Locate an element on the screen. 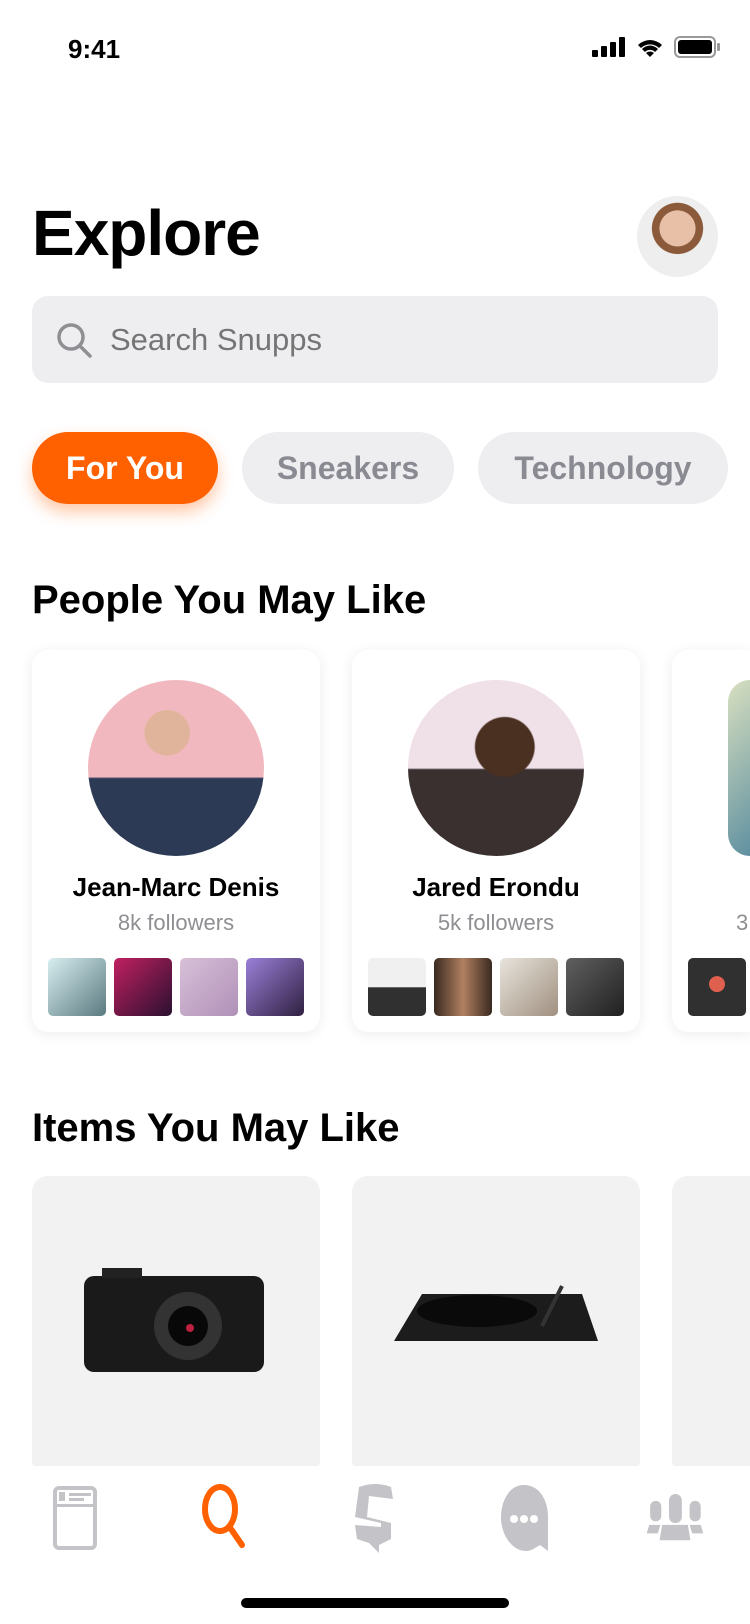 Image resolution: width=750 pixels, height=1624 pixels. tab-snupps is located at coordinates (375, 1518).